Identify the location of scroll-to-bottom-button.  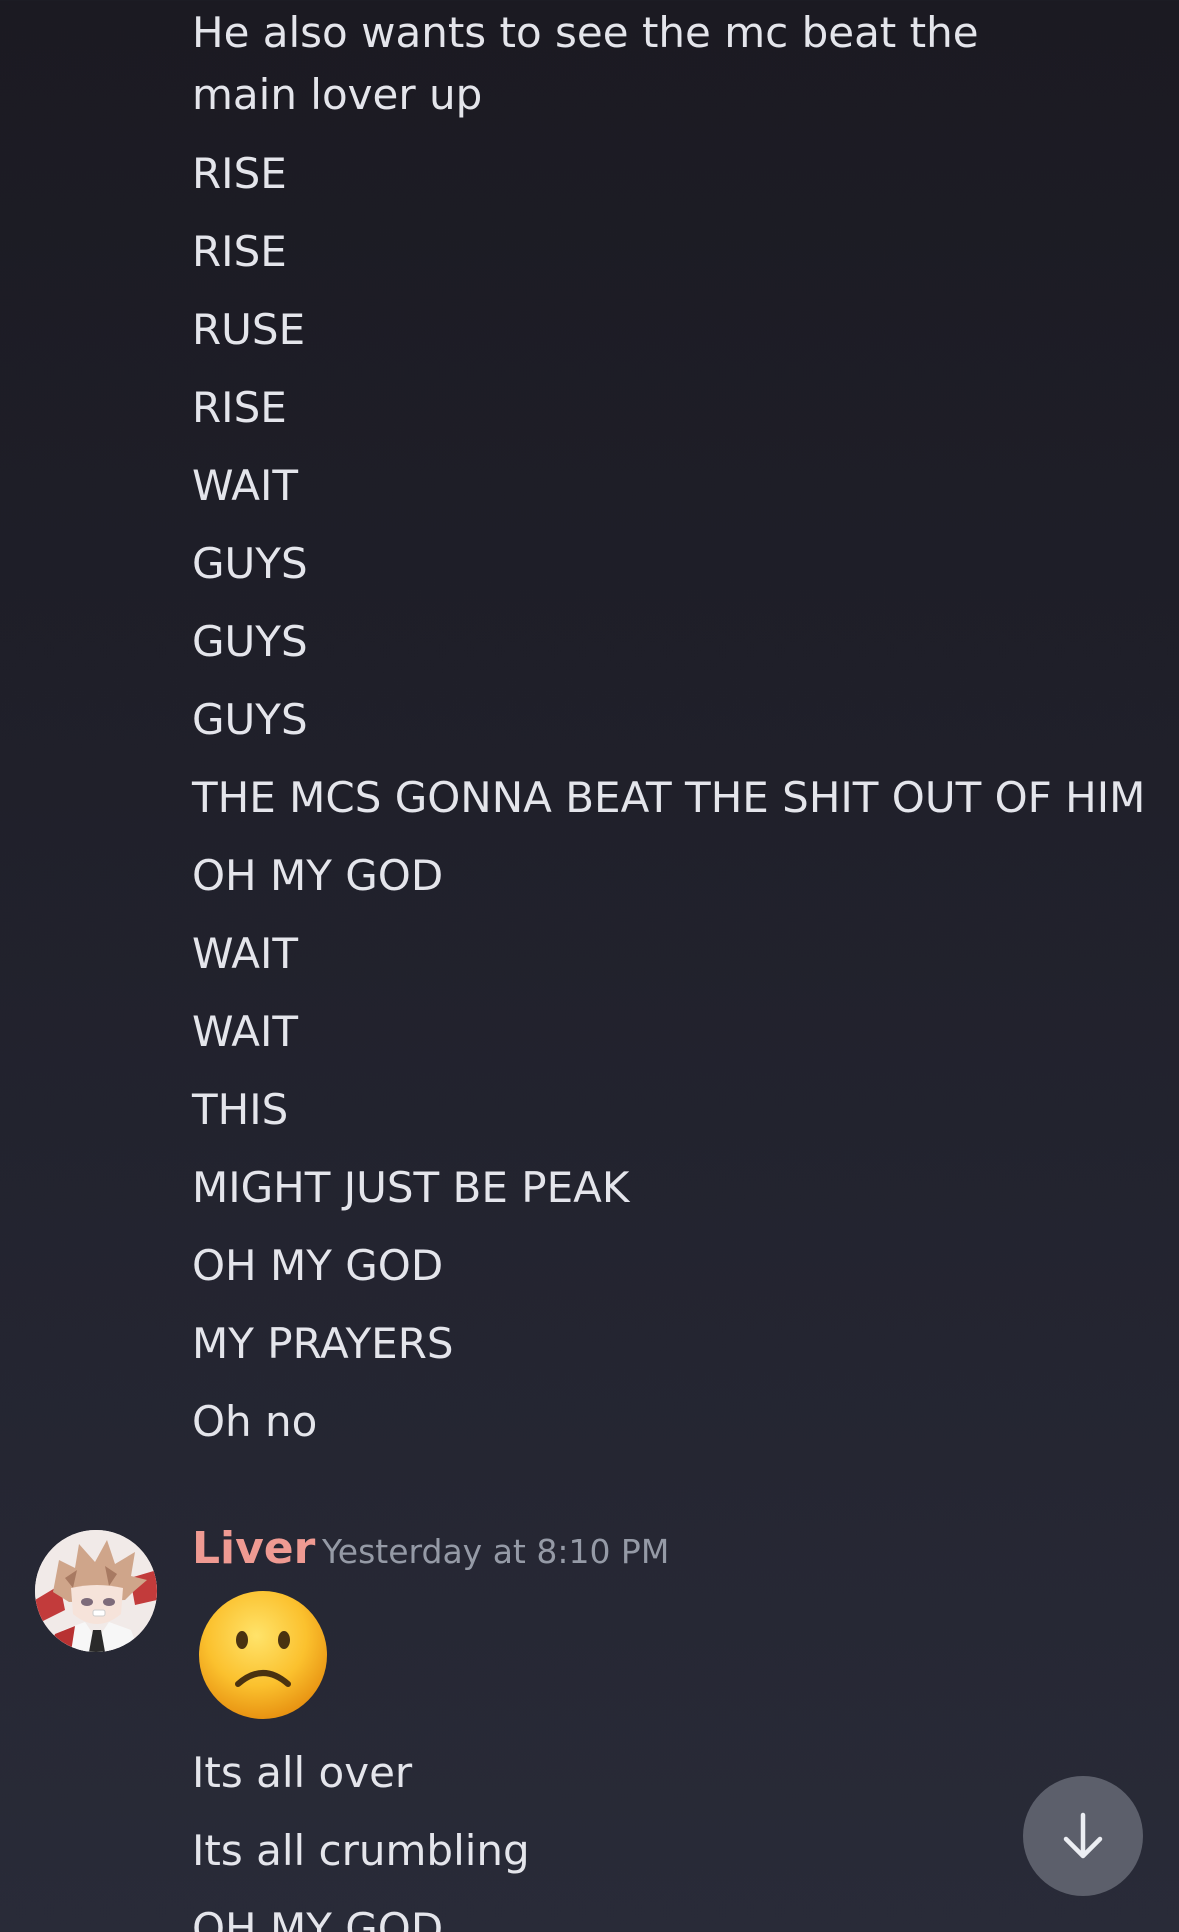
(1083, 1836).